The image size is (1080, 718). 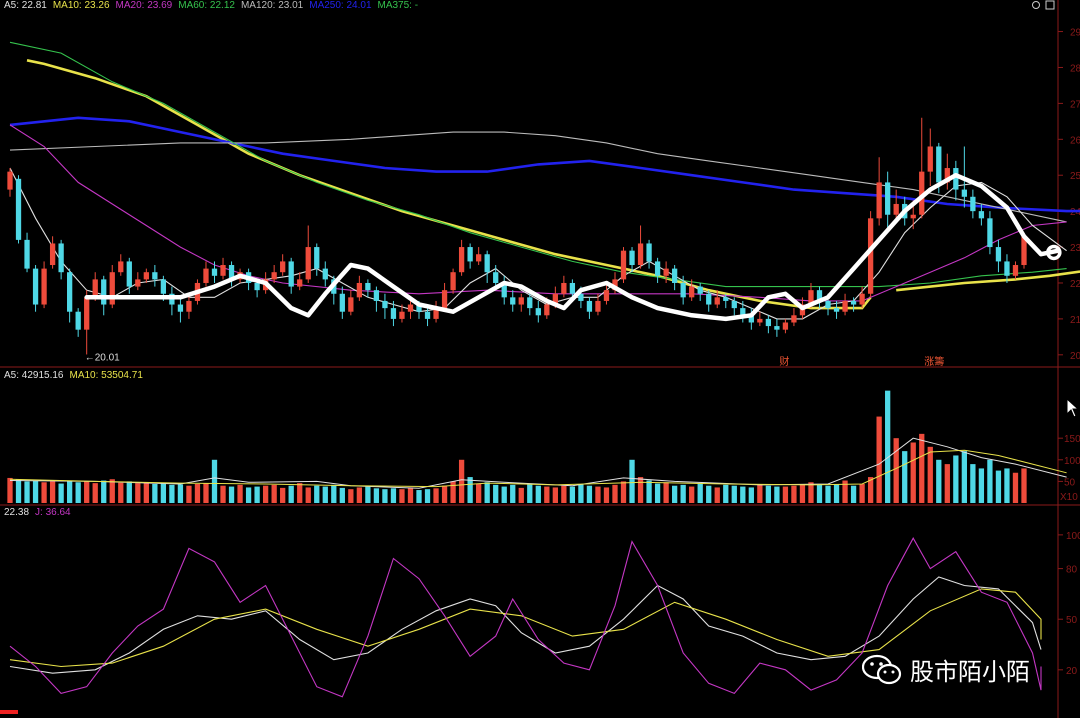 What do you see at coordinates (1072, 461) in the screenshot?
I see `volume-tick-label: 100` at bounding box center [1072, 461].